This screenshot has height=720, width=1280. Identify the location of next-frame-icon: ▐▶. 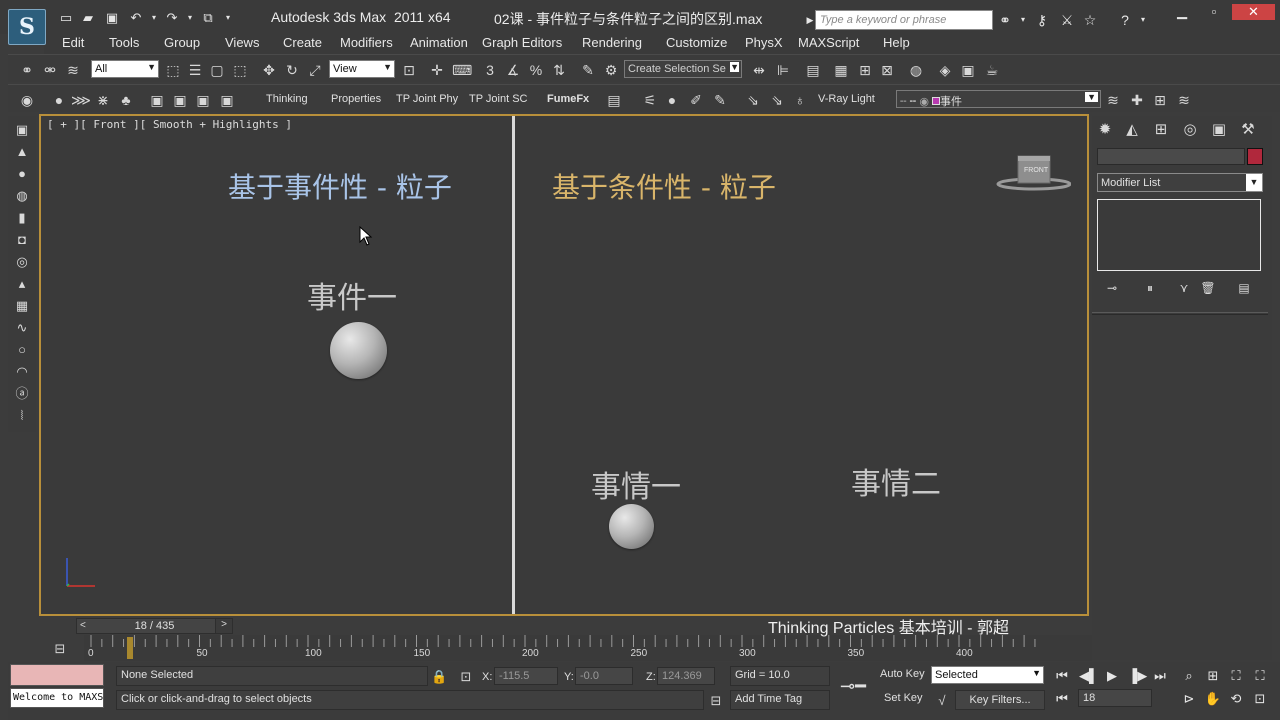
(1137, 676).